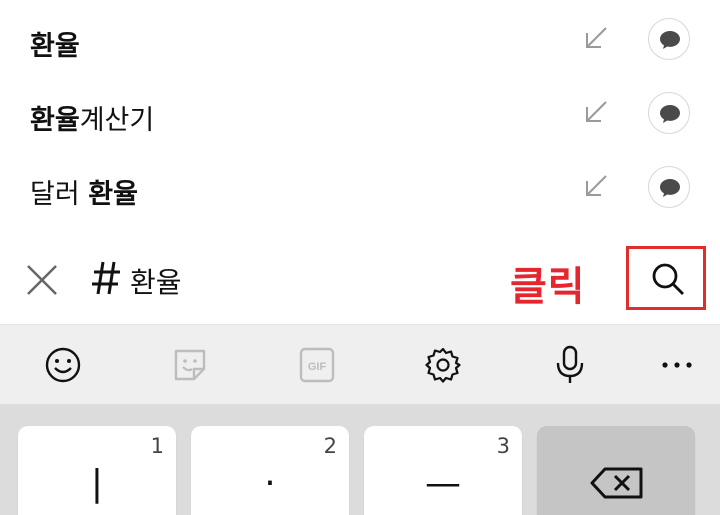 The image size is (720, 515). I want to click on settings-icon, so click(443, 365).